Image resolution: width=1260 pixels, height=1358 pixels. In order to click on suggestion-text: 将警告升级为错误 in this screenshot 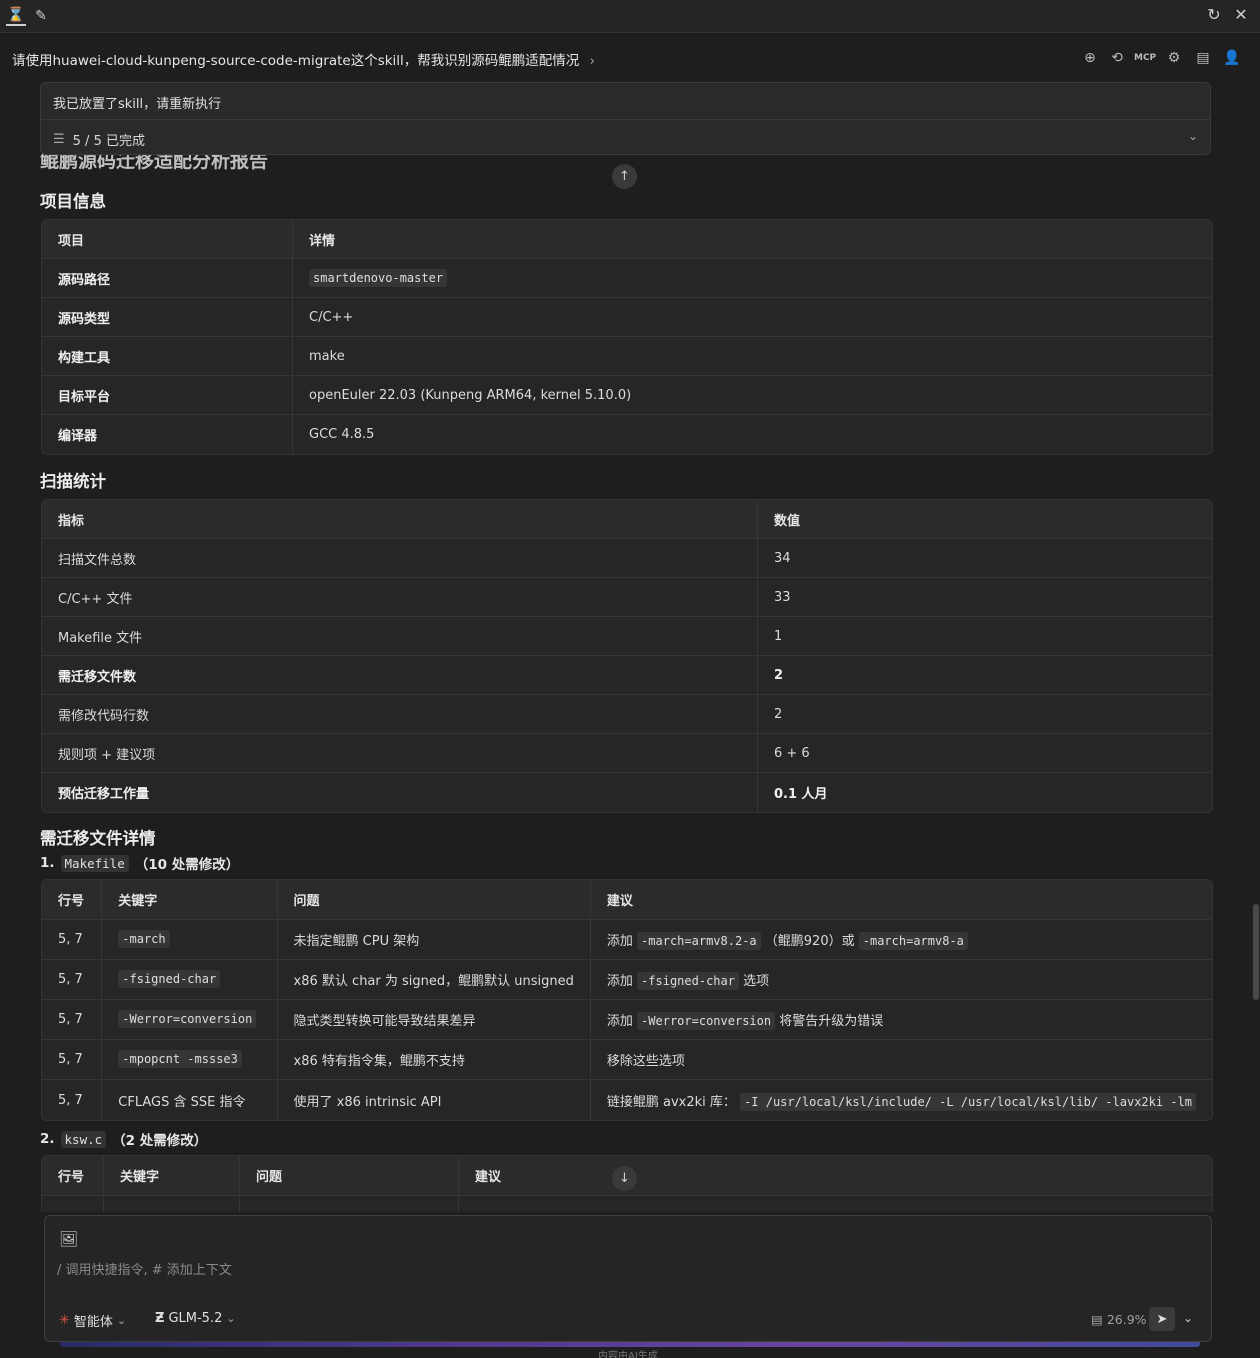, I will do `click(831, 1021)`.